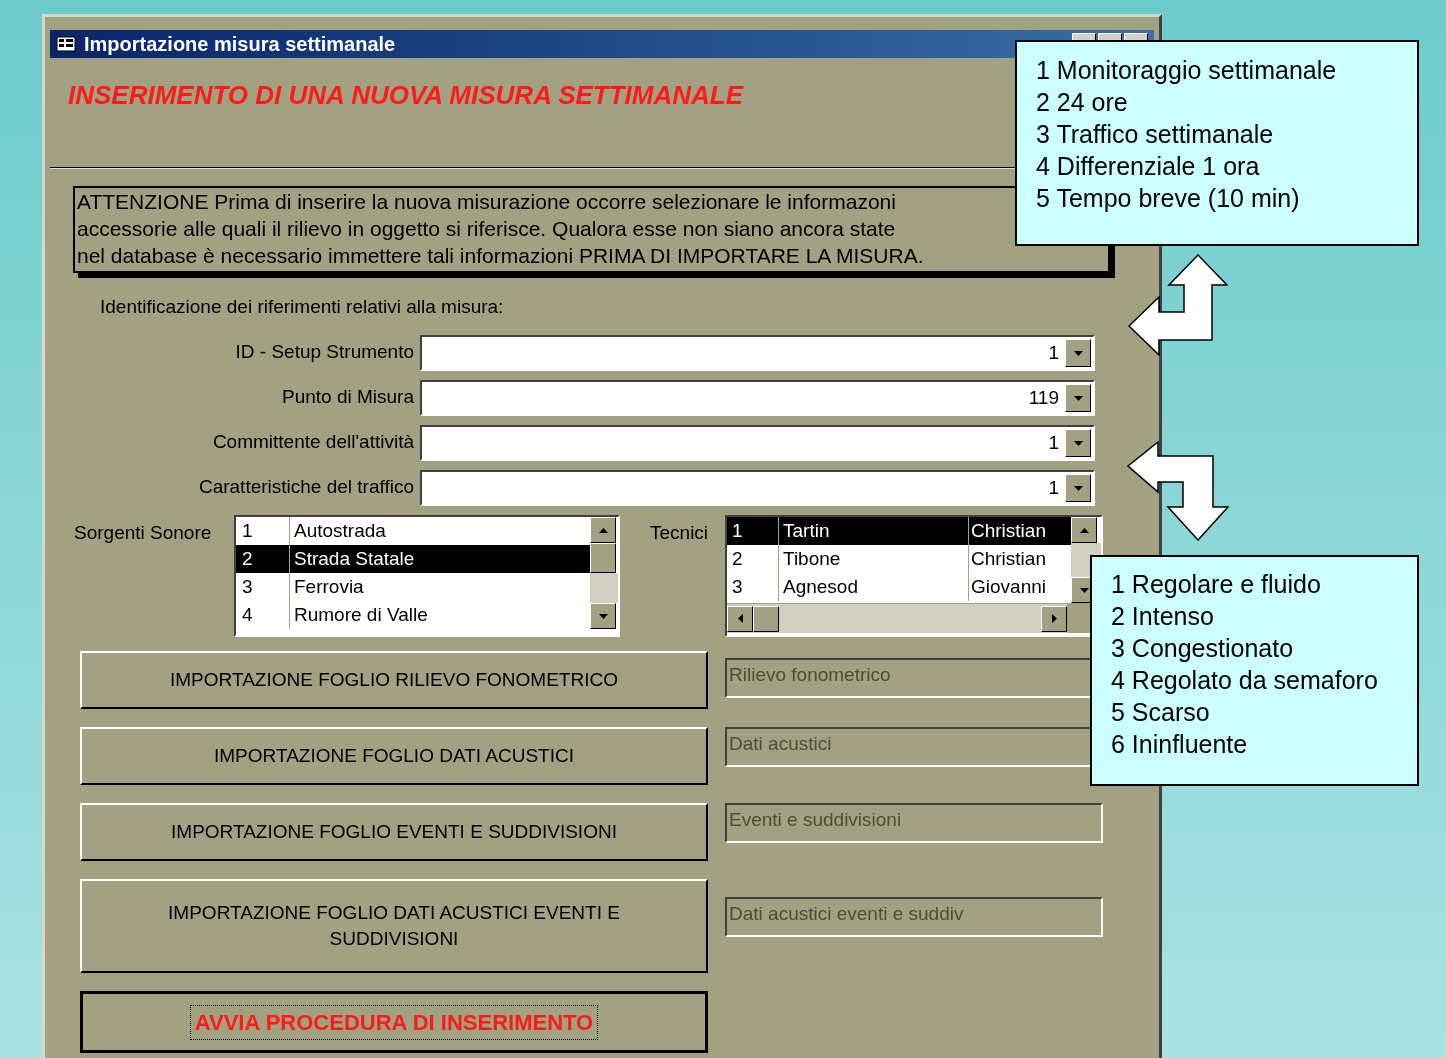 Image resolution: width=1446 pixels, height=1058 pixels. Describe the element at coordinates (899, 559) in the screenshot. I see `list-row: 2 Tibone Christian` at that location.